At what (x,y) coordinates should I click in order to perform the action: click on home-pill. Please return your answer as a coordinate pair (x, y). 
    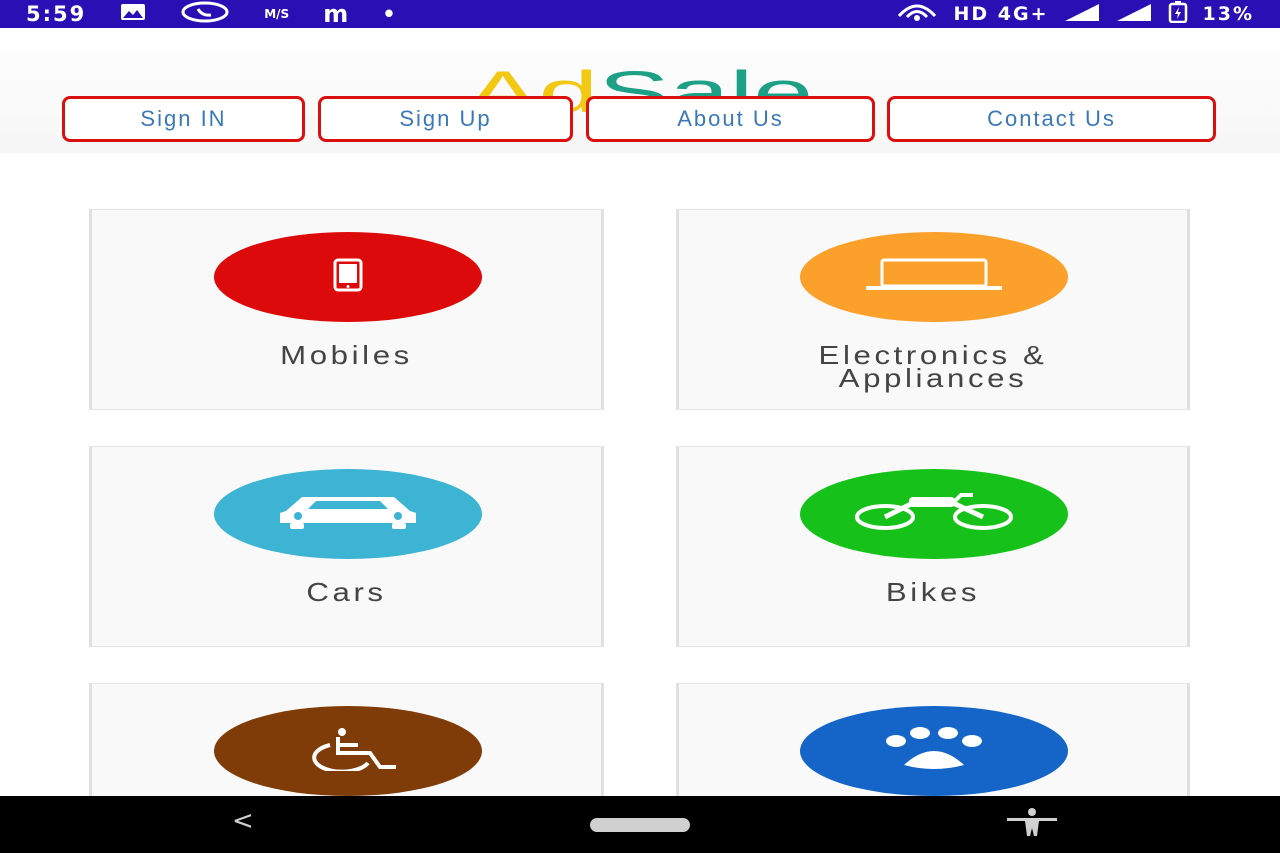
    Looking at the image, I should click on (640, 825).